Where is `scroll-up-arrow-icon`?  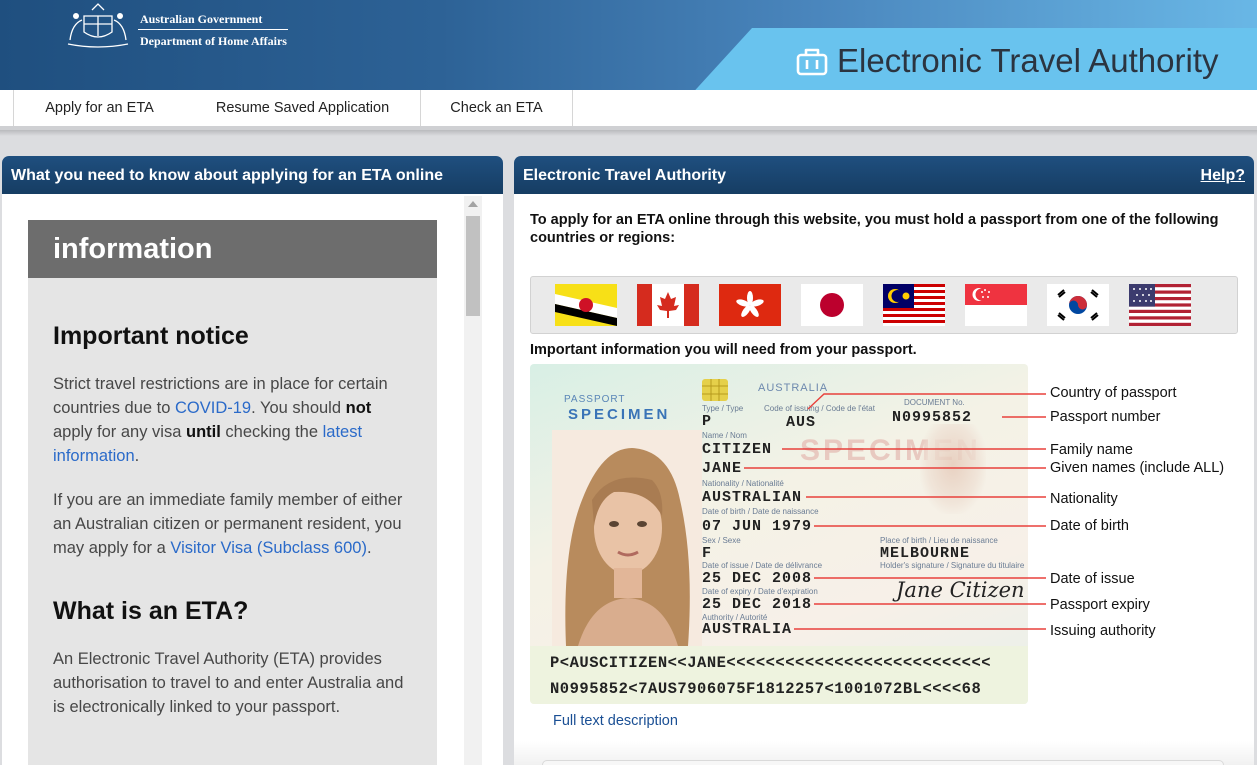
scroll-up-arrow-icon is located at coordinates (473, 204).